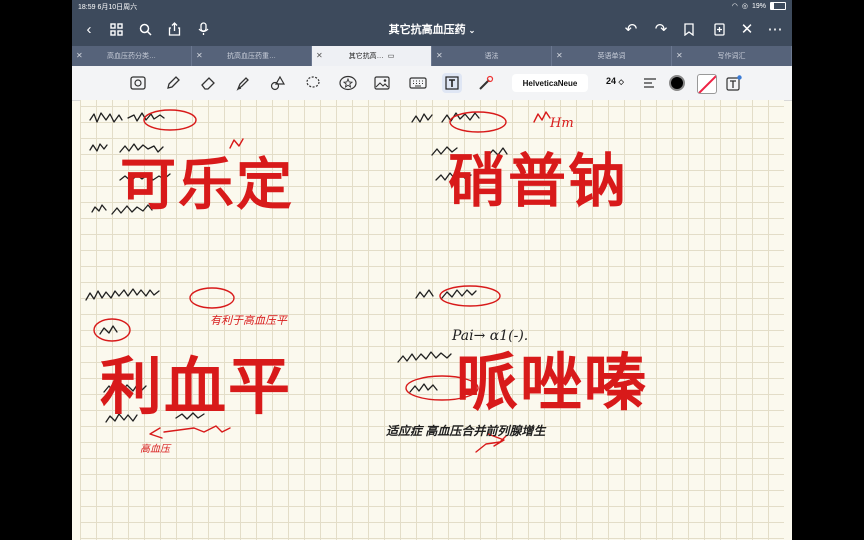 Image resolution: width=864 pixels, height=540 pixels. What do you see at coordinates (208, 83) in the screenshot?
I see `eraser-tool-icon` at bounding box center [208, 83].